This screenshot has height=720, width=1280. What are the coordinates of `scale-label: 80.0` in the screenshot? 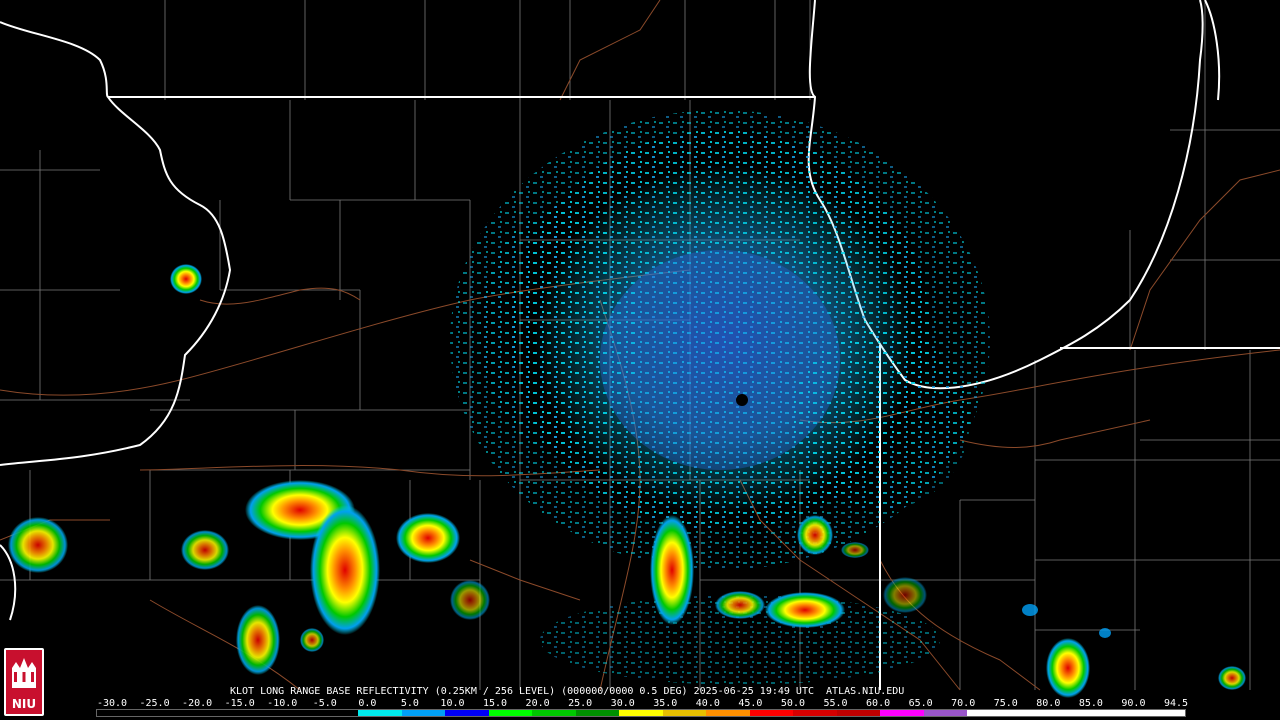 It's located at (1048, 703).